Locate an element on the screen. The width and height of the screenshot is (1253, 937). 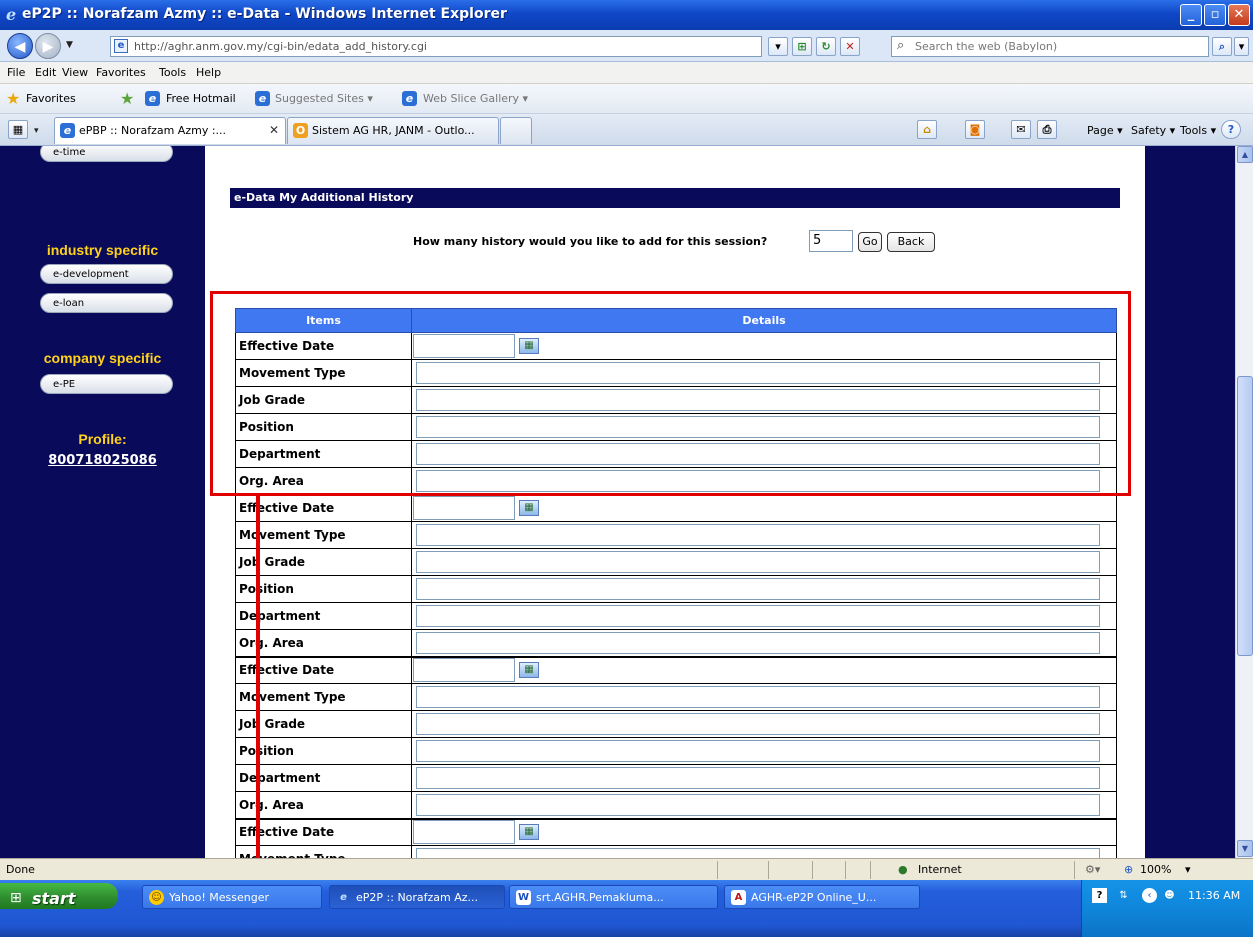
scroll-down-icon: ▼ is located at coordinates (1245, 848).